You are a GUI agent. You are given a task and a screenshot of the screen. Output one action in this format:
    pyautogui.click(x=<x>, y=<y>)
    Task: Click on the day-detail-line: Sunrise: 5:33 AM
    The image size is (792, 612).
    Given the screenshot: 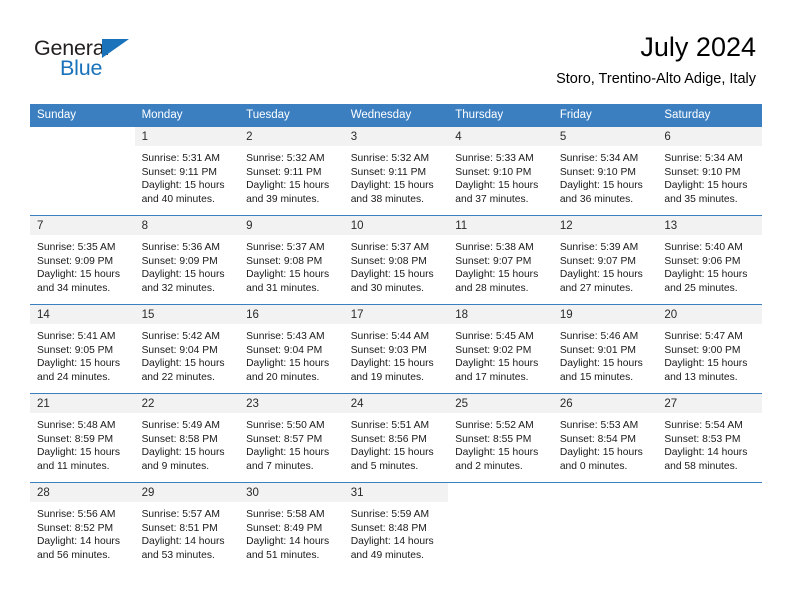 What is the action you would take?
    pyautogui.click(x=494, y=158)
    